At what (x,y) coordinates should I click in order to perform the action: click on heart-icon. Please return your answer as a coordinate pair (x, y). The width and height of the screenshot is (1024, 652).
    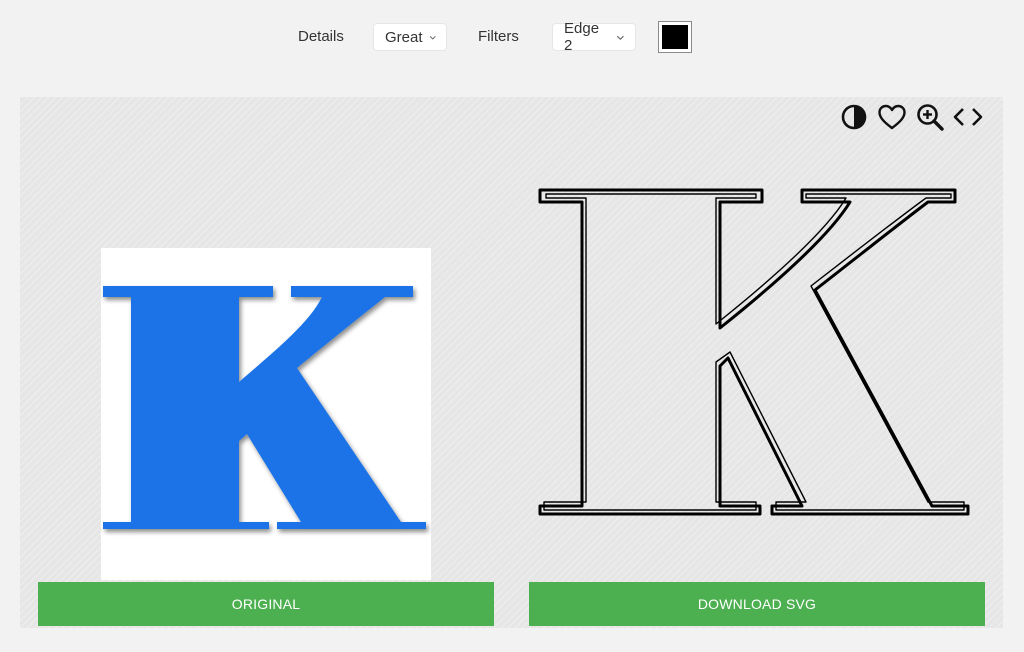
    Looking at the image, I should click on (892, 117).